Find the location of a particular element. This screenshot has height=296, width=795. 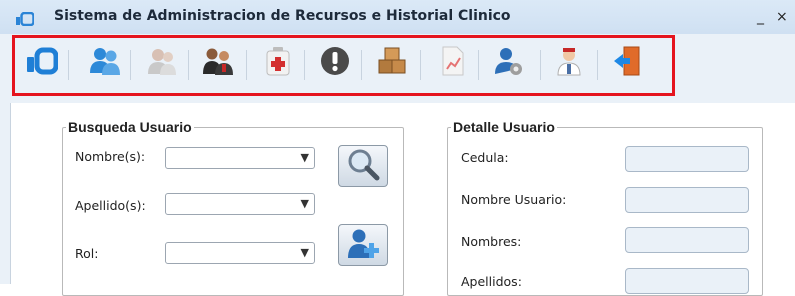

search-button is located at coordinates (363, 166).